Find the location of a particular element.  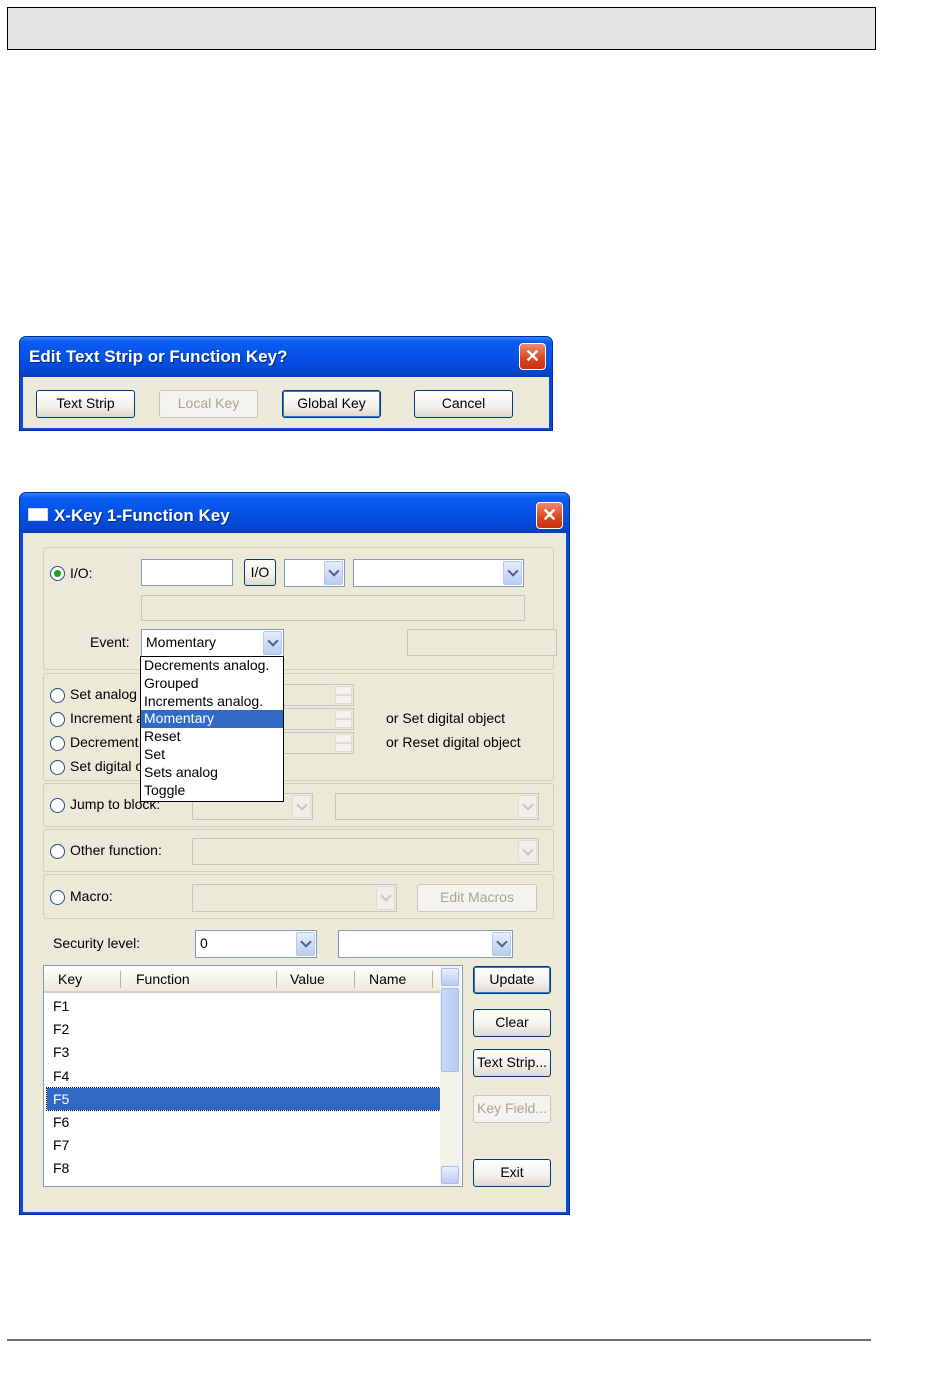

event-option: Increments analog. is located at coordinates (212, 702).